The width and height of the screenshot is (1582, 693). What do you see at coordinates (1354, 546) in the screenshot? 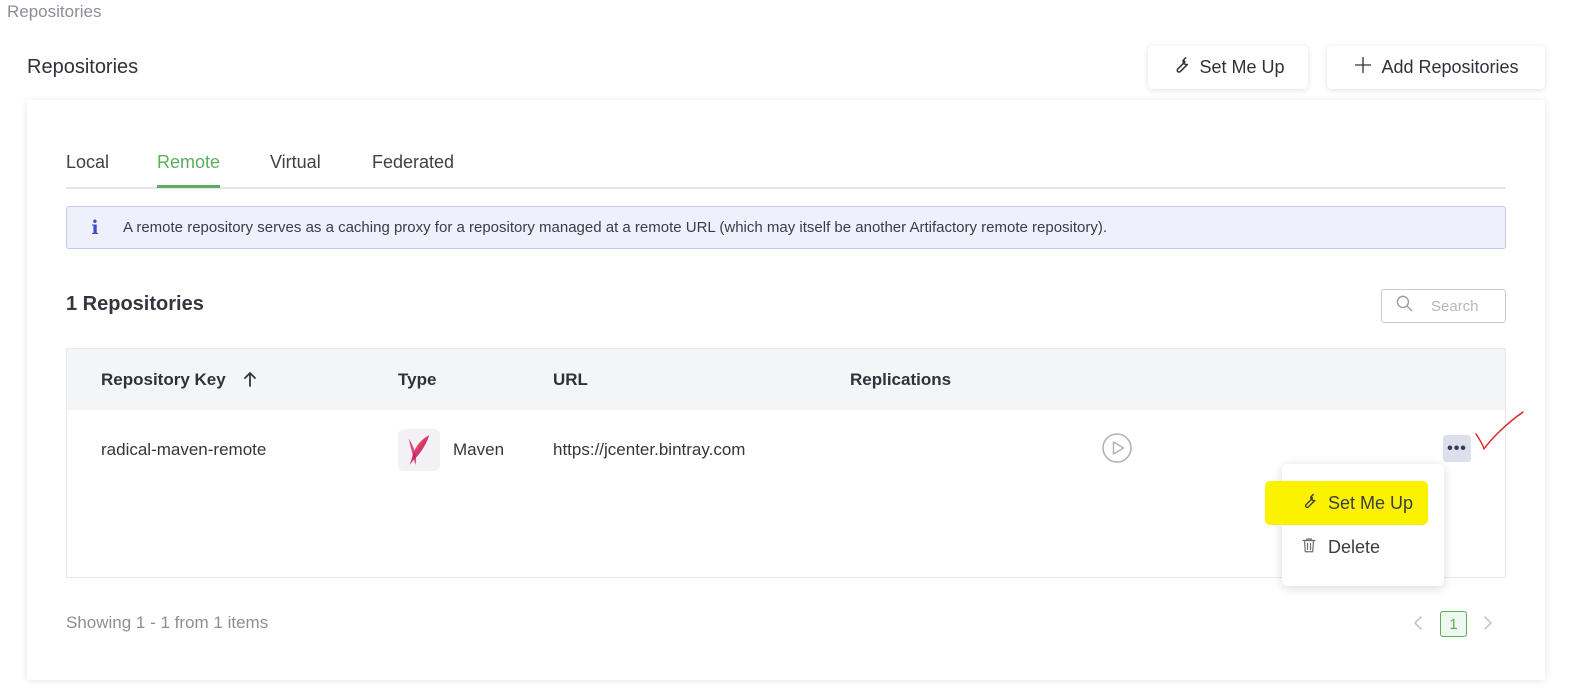
I see `menu-item-label: Delete` at bounding box center [1354, 546].